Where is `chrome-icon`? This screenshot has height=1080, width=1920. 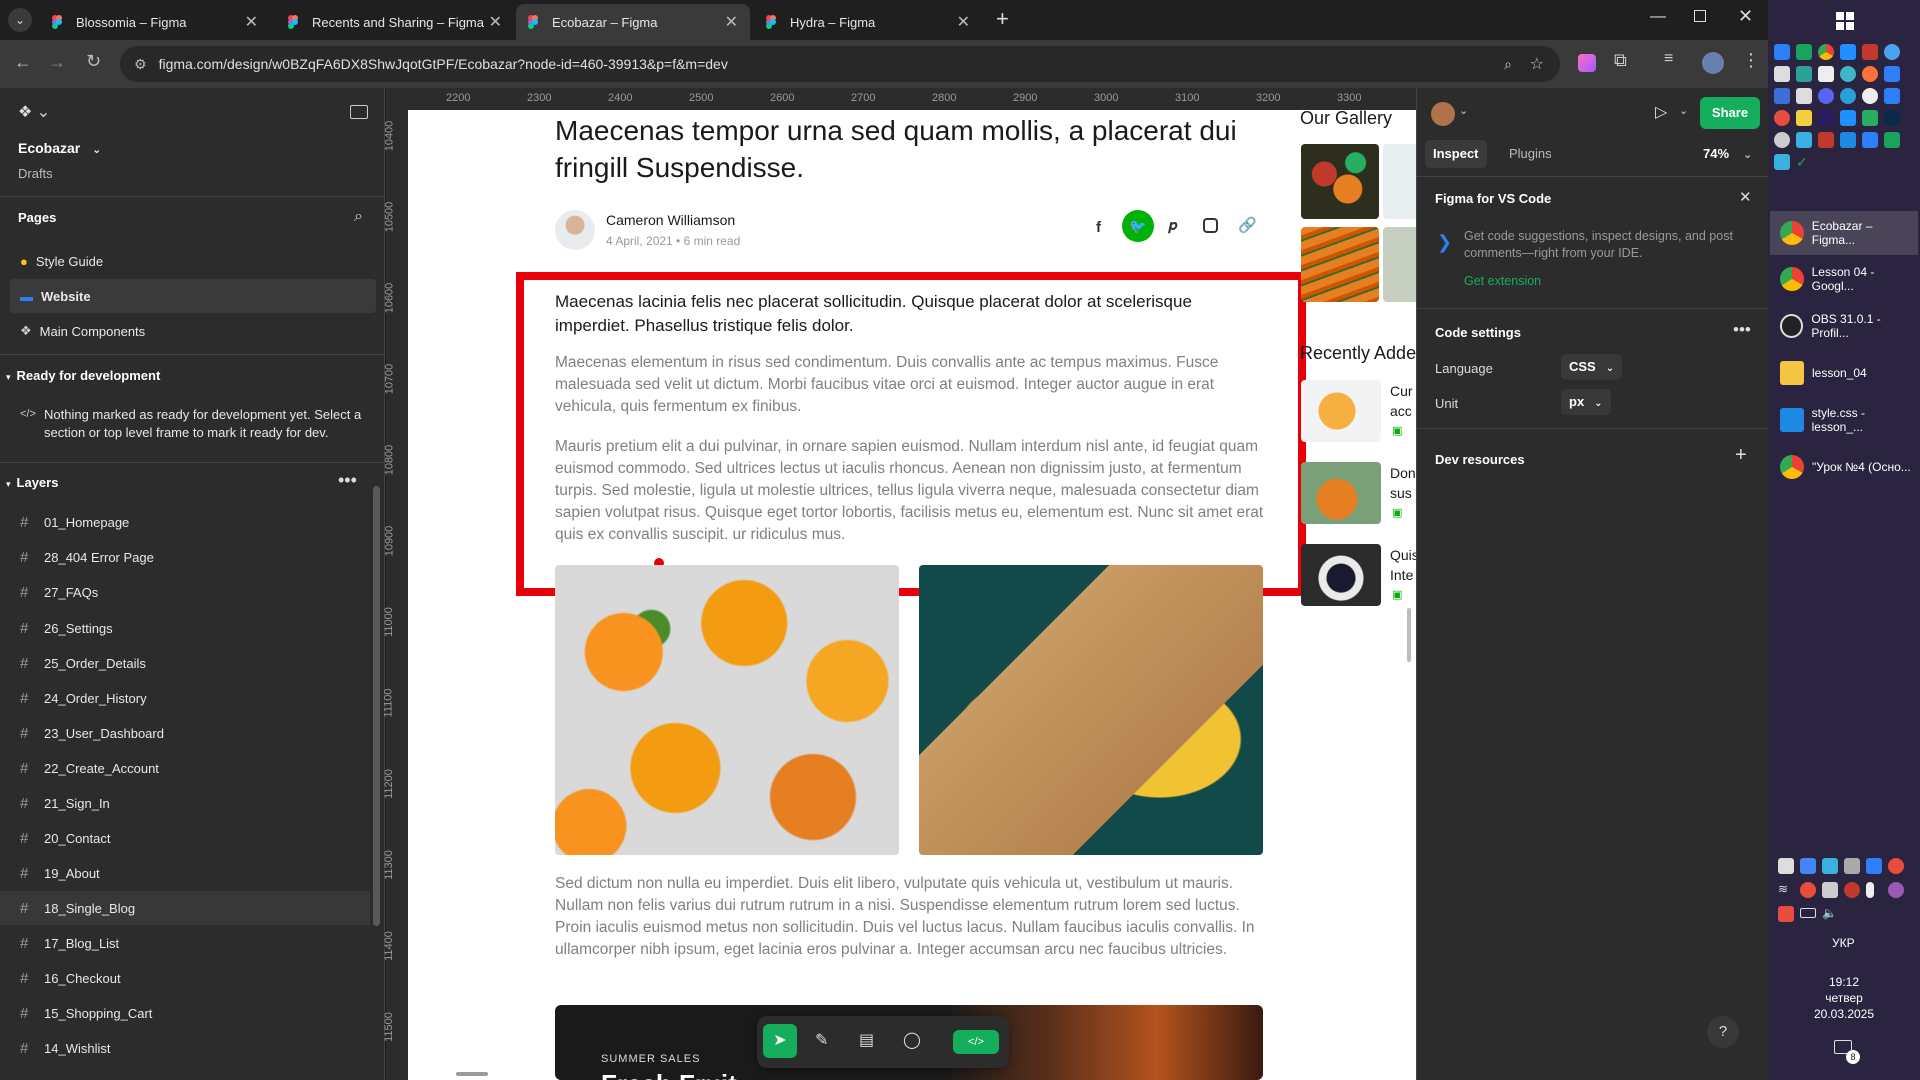
chrome-icon is located at coordinates (1826, 52).